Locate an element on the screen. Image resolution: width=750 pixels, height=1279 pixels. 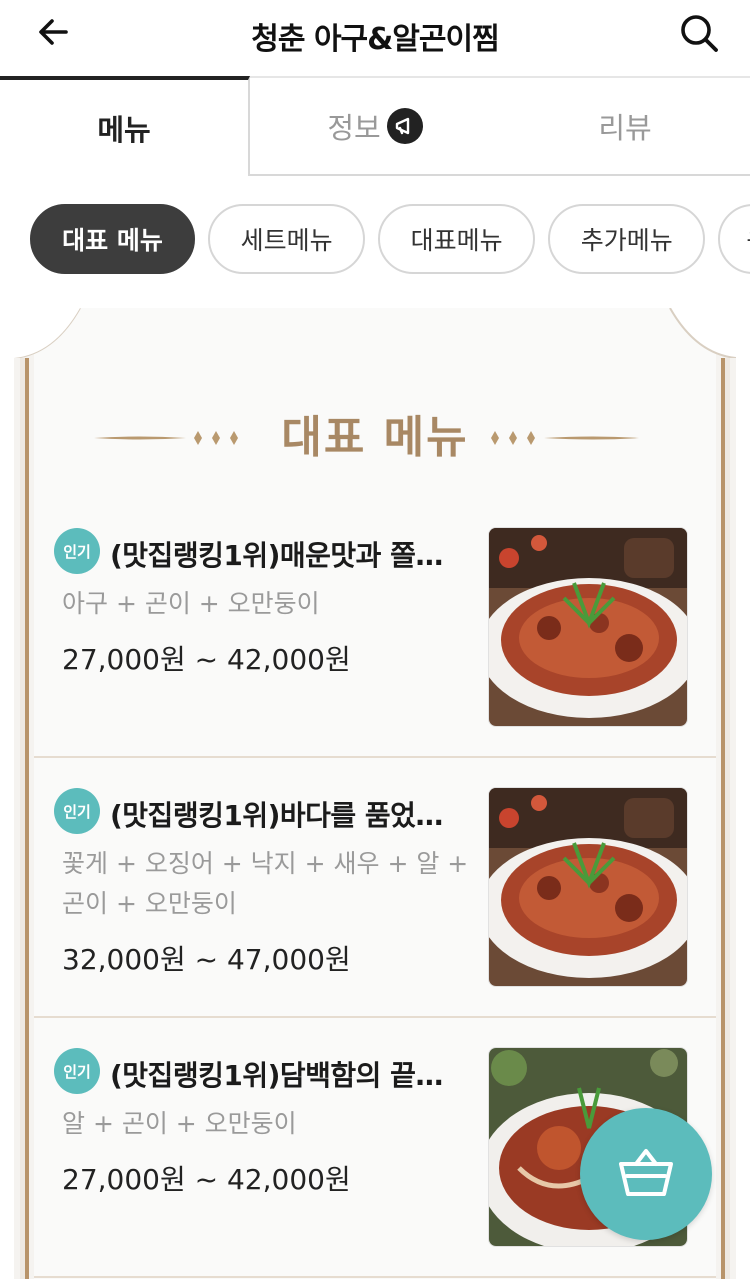
chip-drinks: 음 is located at coordinates (734, 239).